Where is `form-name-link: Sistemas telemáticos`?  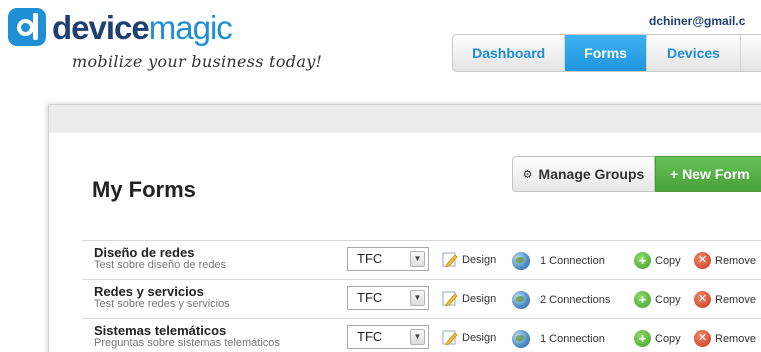 form-name-link: Sistemas telemáticos is located at coordinates (160, 330).